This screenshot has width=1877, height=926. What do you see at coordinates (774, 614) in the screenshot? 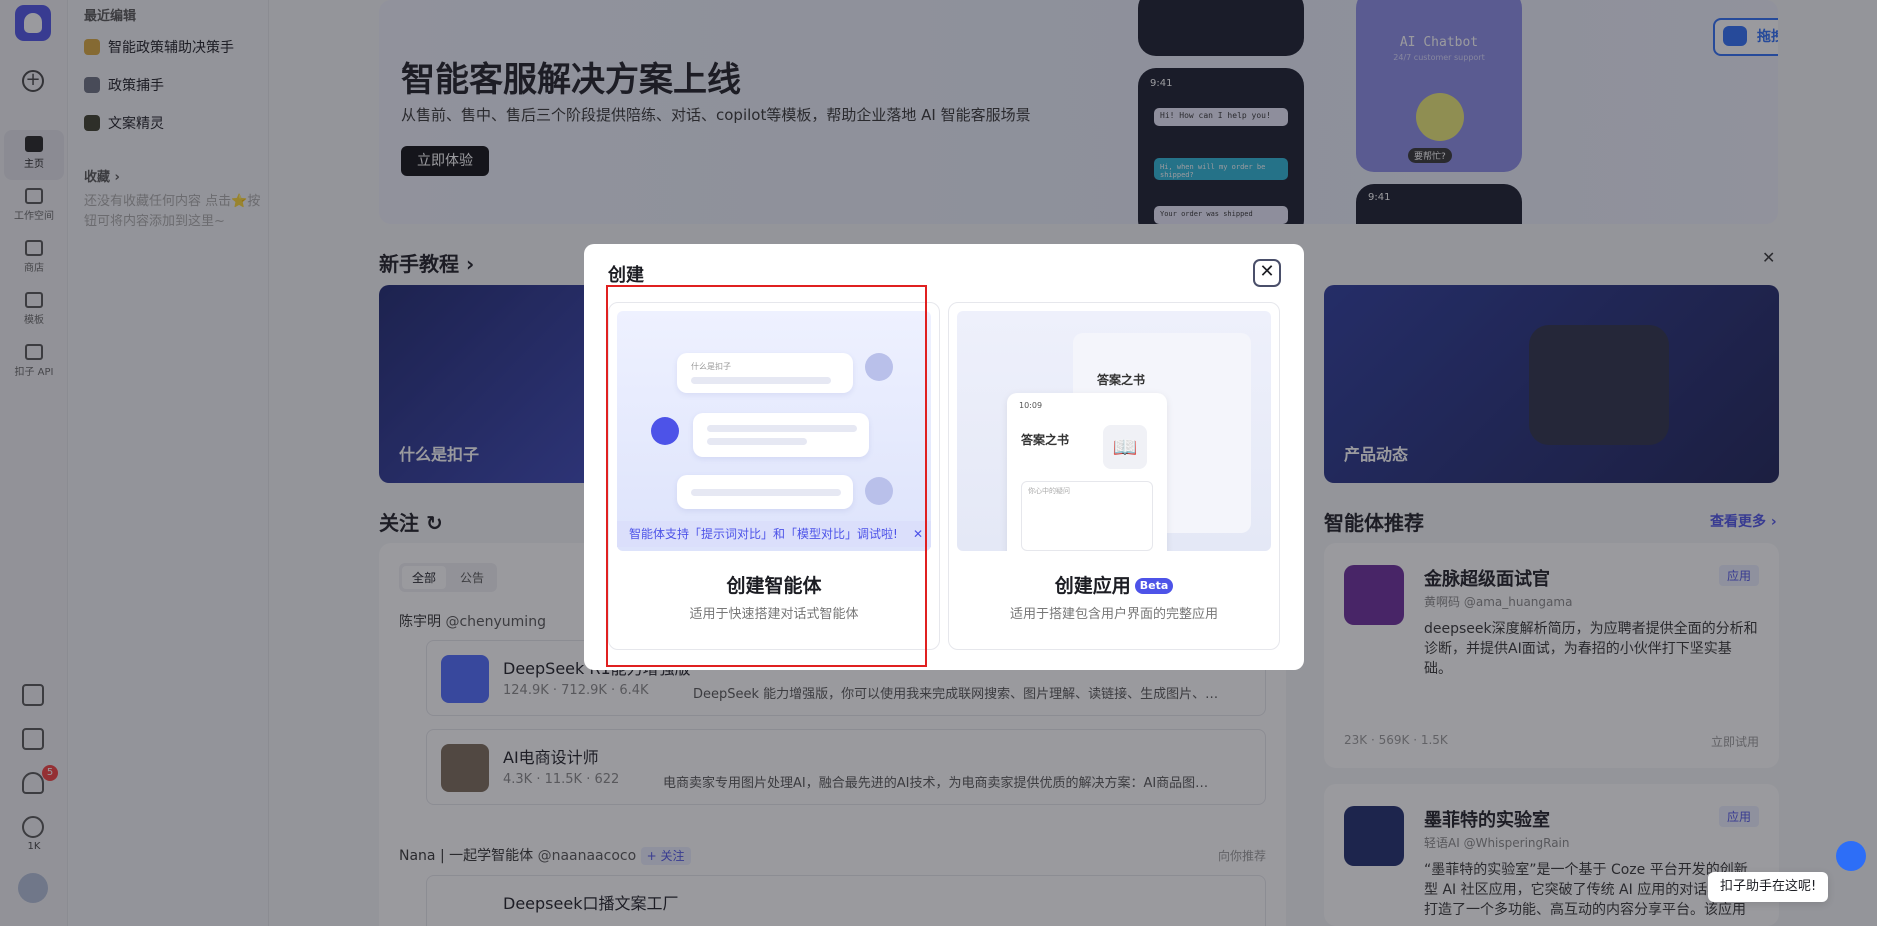
I see `create-agent-desc: 适用于快速搭建对话式智能体` at bounding box center [774, 614].